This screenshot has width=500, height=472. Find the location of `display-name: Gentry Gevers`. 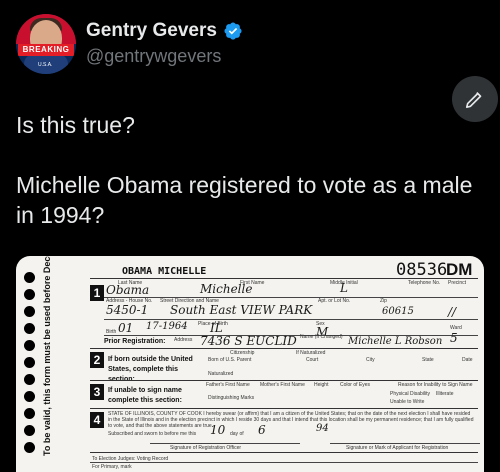

display-name: Gentry Gevers is located at coordinates (151, 31).